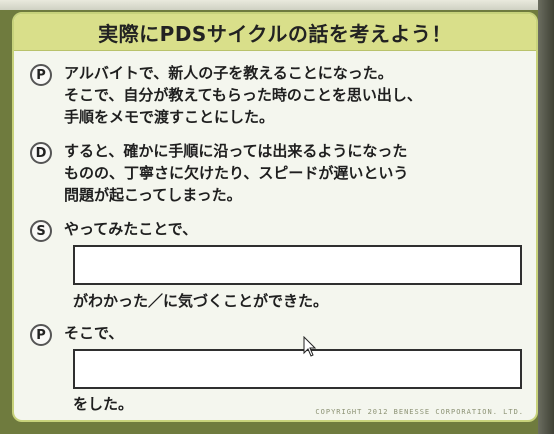 The image size is (554, 434). What do you see at coordinates (297, 369) in the screenshot?
I see `plan2-answer-box` at bounding box center [297, 369].